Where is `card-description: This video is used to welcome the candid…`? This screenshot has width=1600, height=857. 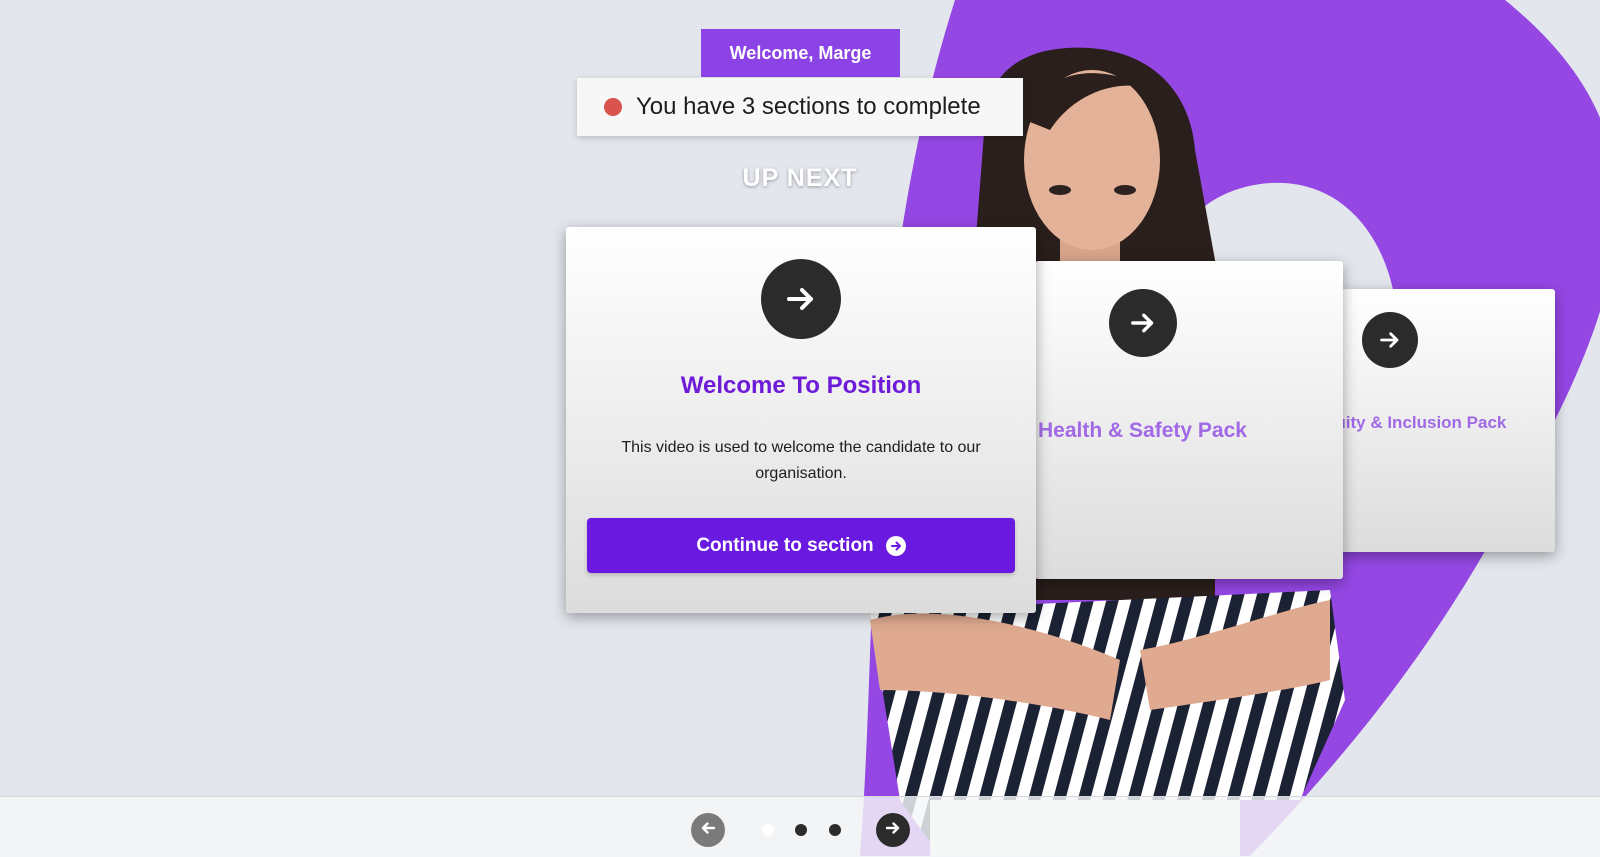 card-description: This video is used to welcome the candid… is located at coordinates (801, 460).